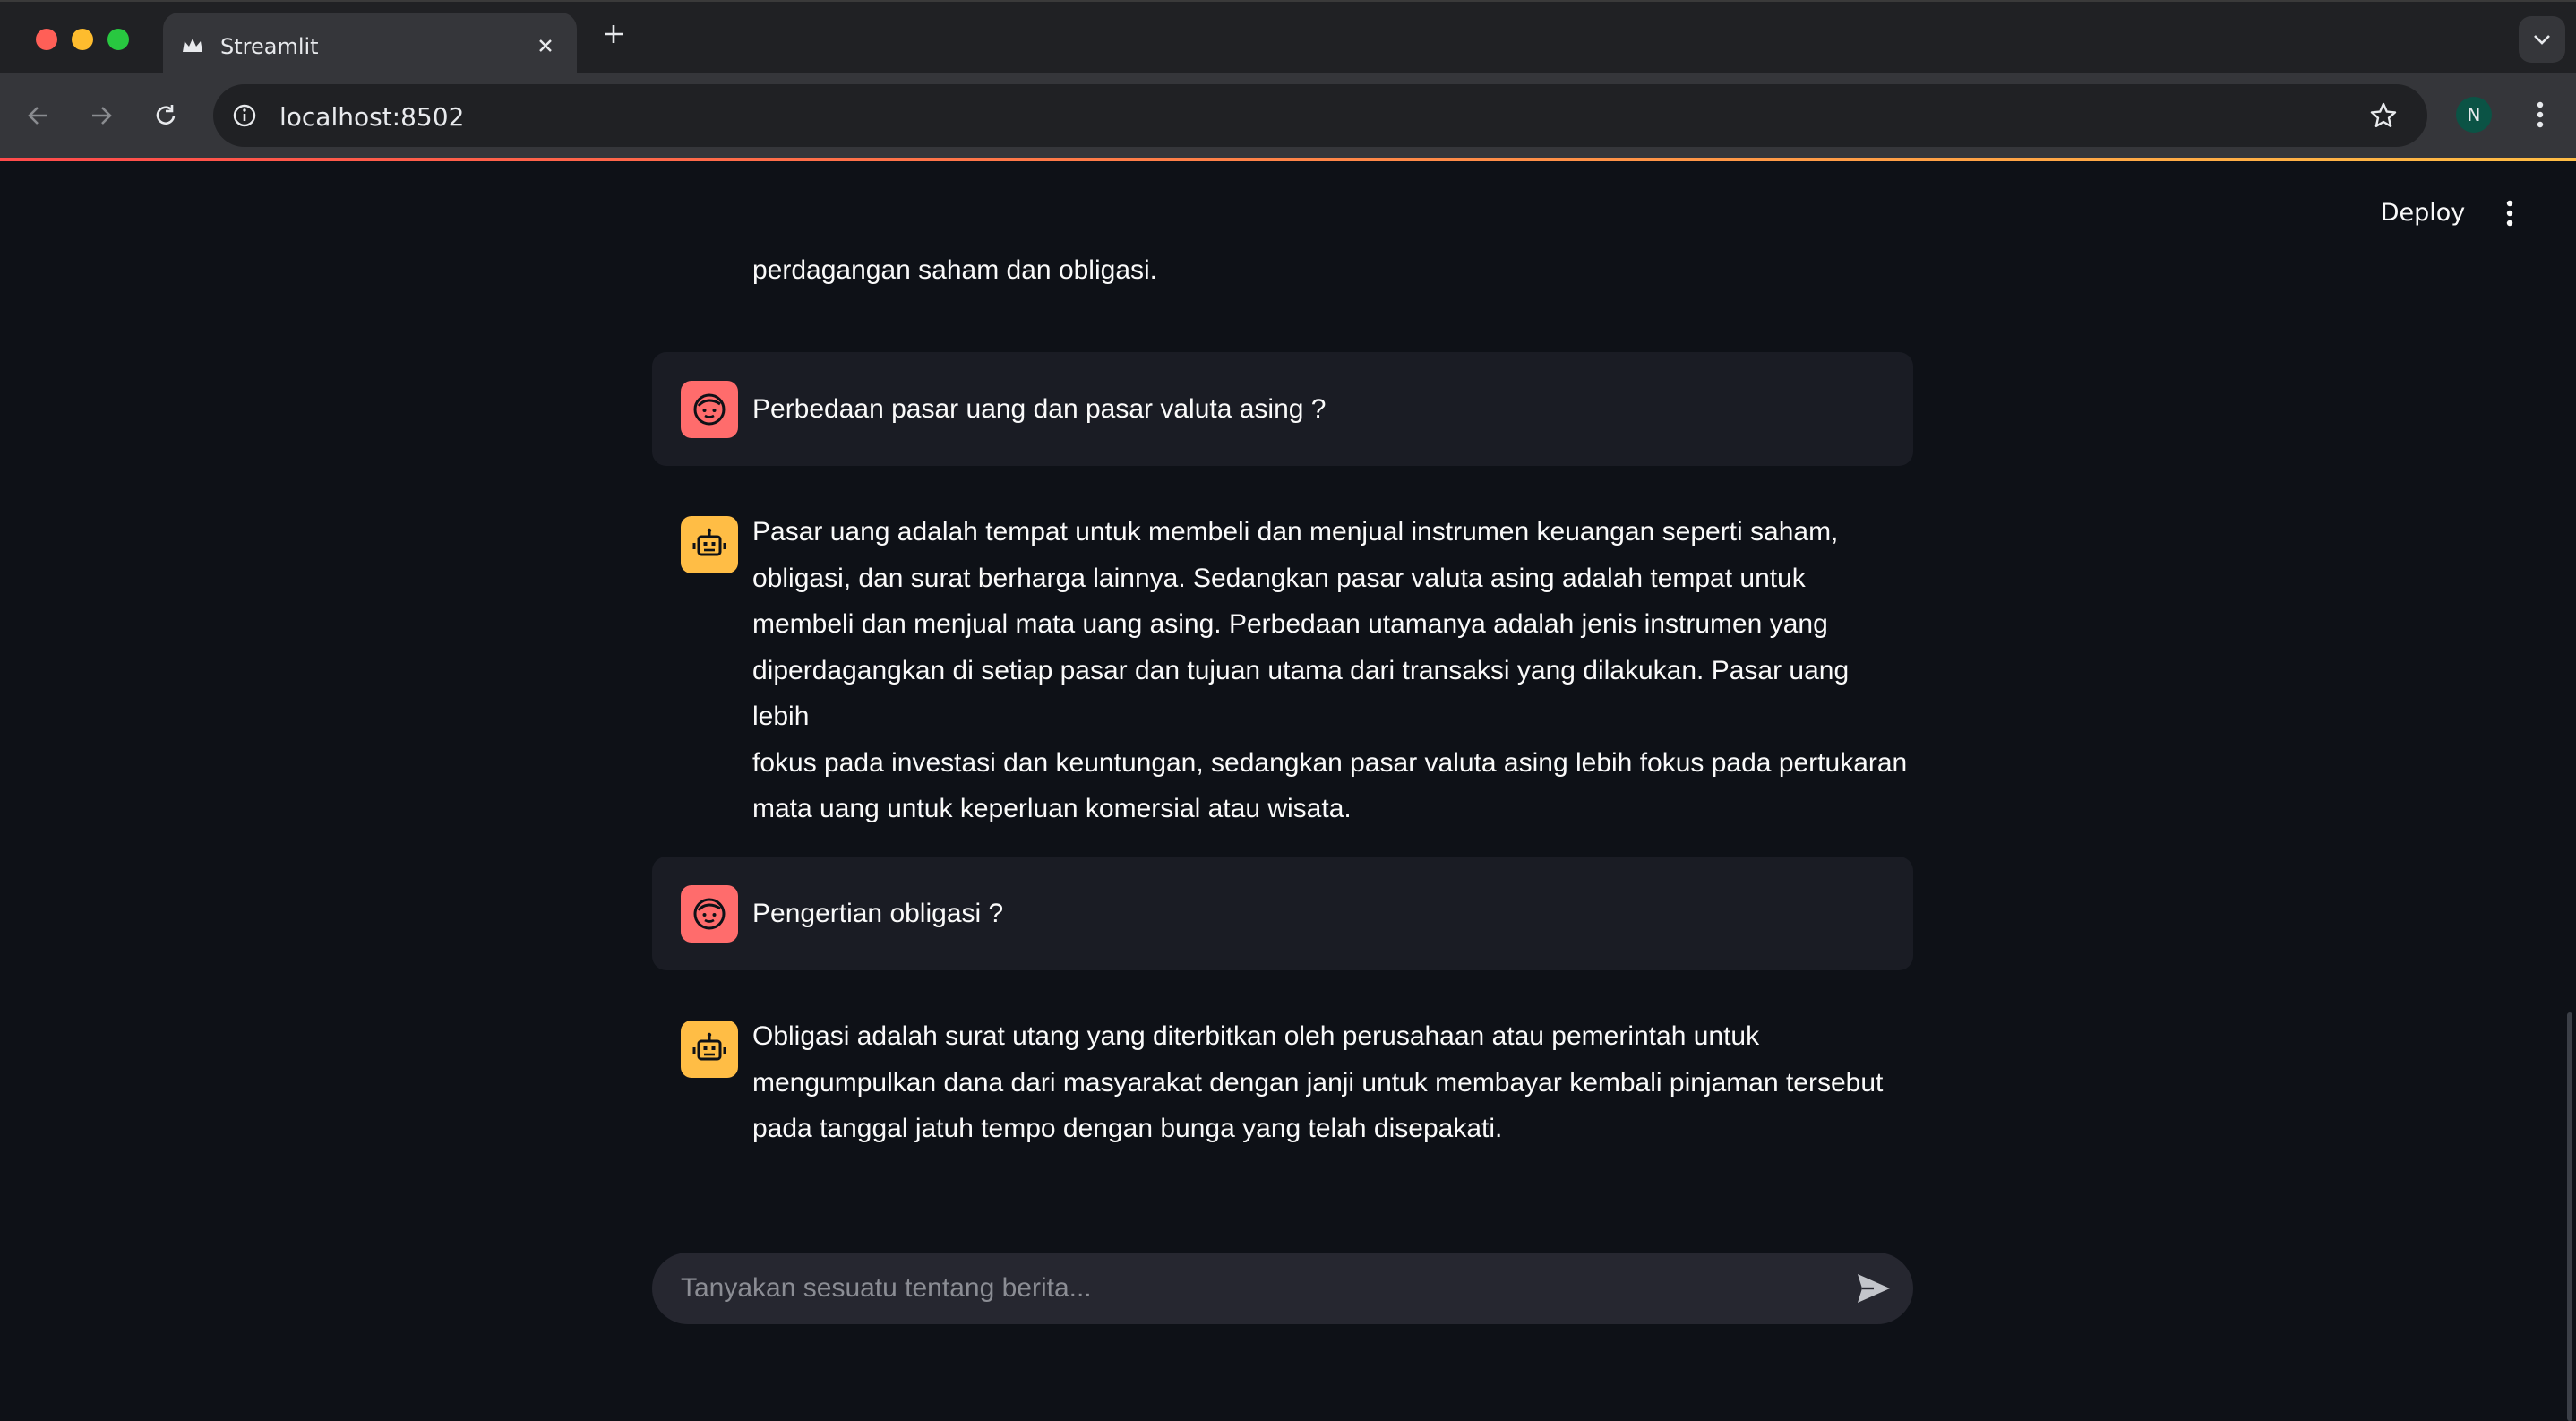 This screenshot has width=2576, height=1421. What do you see at coordinates (269, 46) in the screenshot?
I see `tab-title: Streamlit` at bounding box center [269, 46].